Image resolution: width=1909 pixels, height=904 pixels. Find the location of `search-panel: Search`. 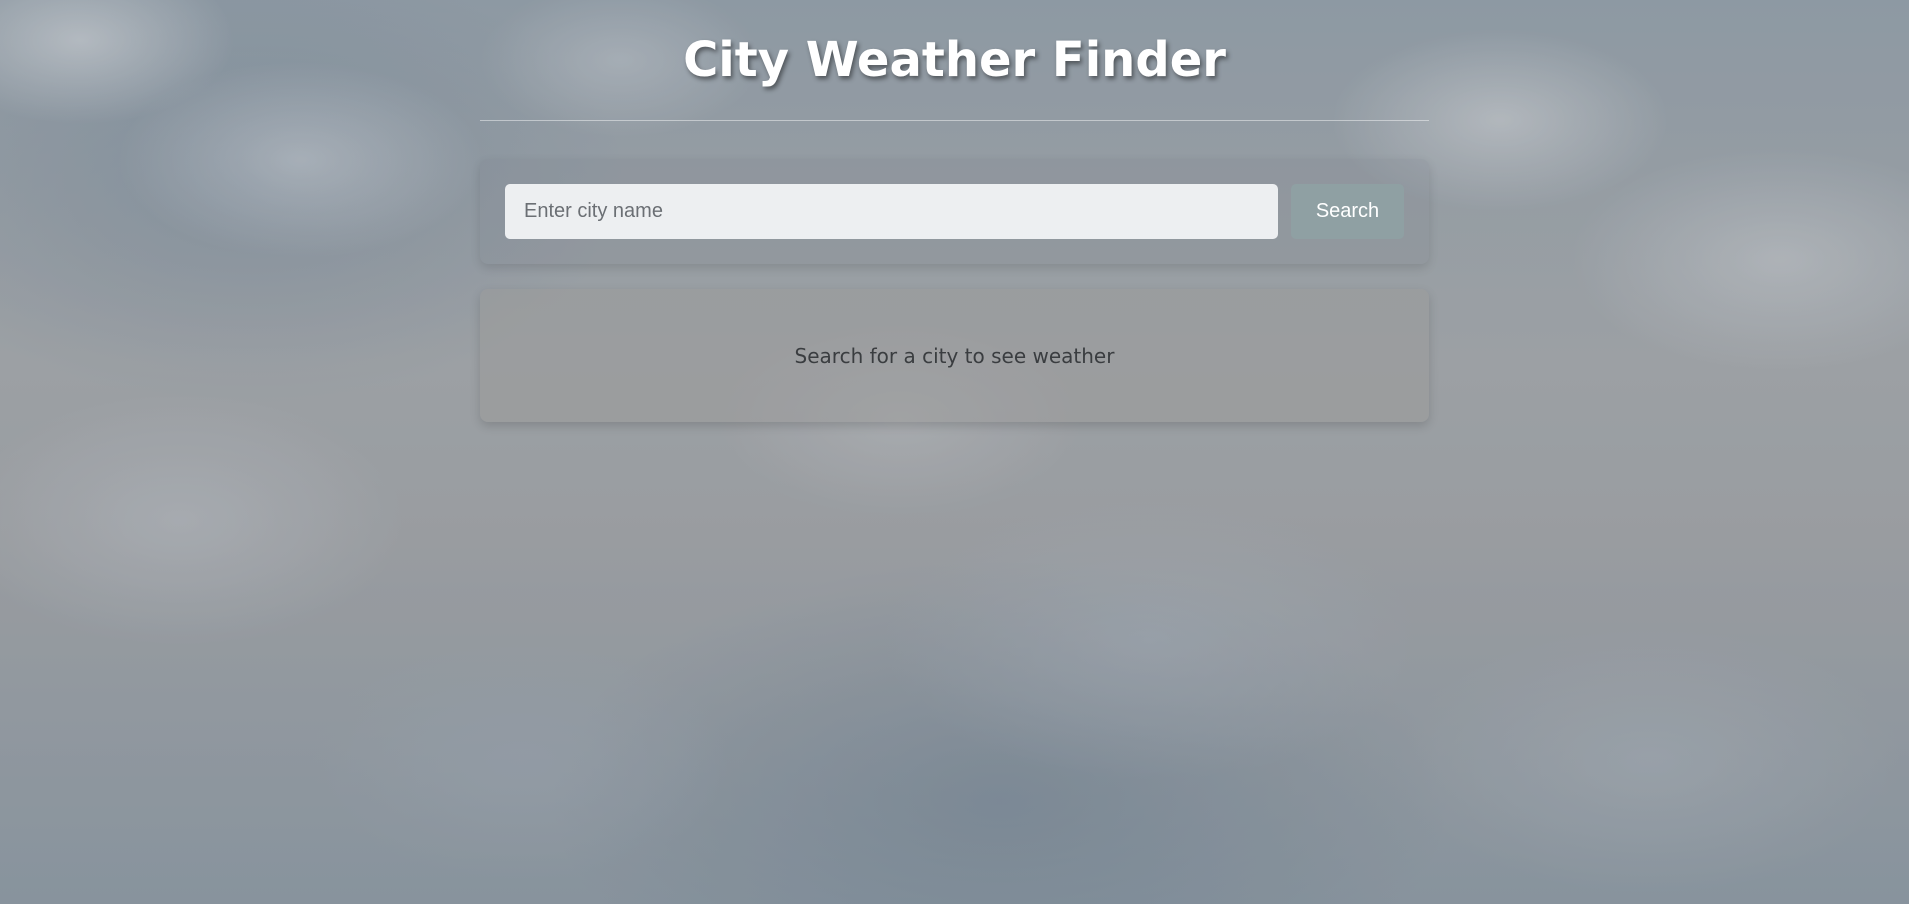

search-panel: Search is located at coordinates (954, 211).